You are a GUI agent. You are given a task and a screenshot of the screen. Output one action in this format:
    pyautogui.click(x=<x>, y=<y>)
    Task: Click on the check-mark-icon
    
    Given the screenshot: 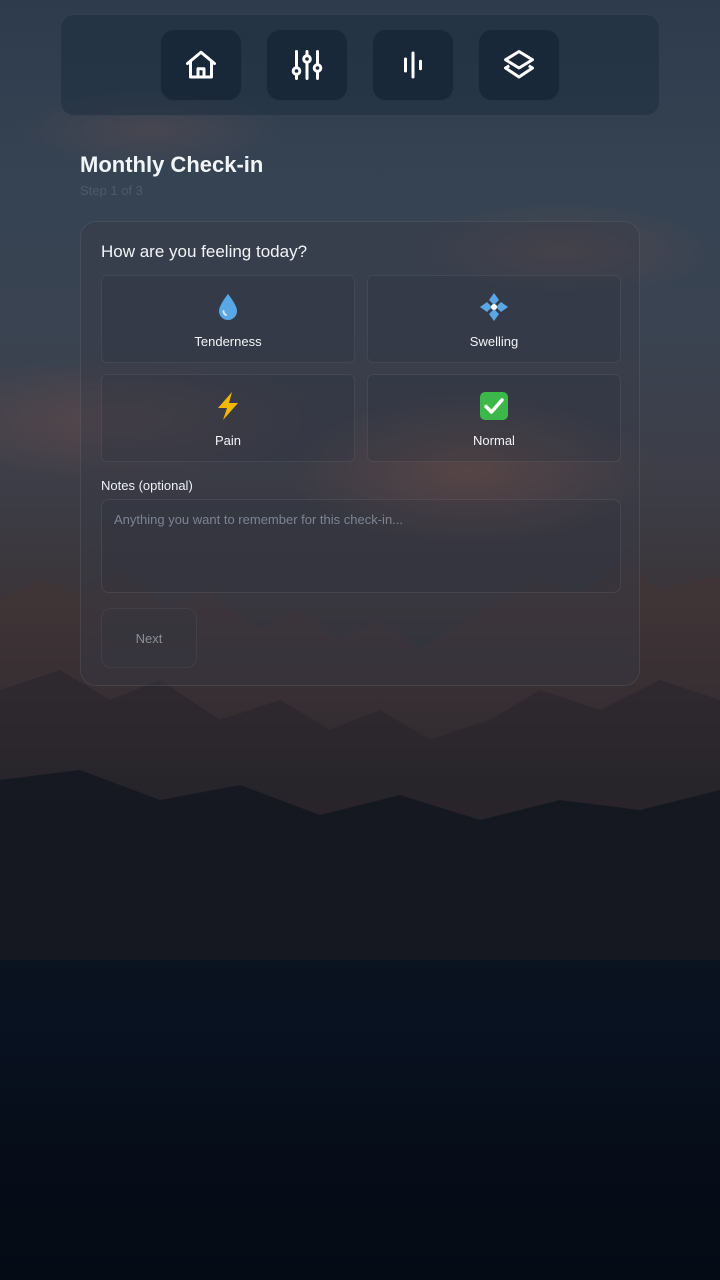 What is the action you would take?
    pyautogui.click(x=494, y=406)
    